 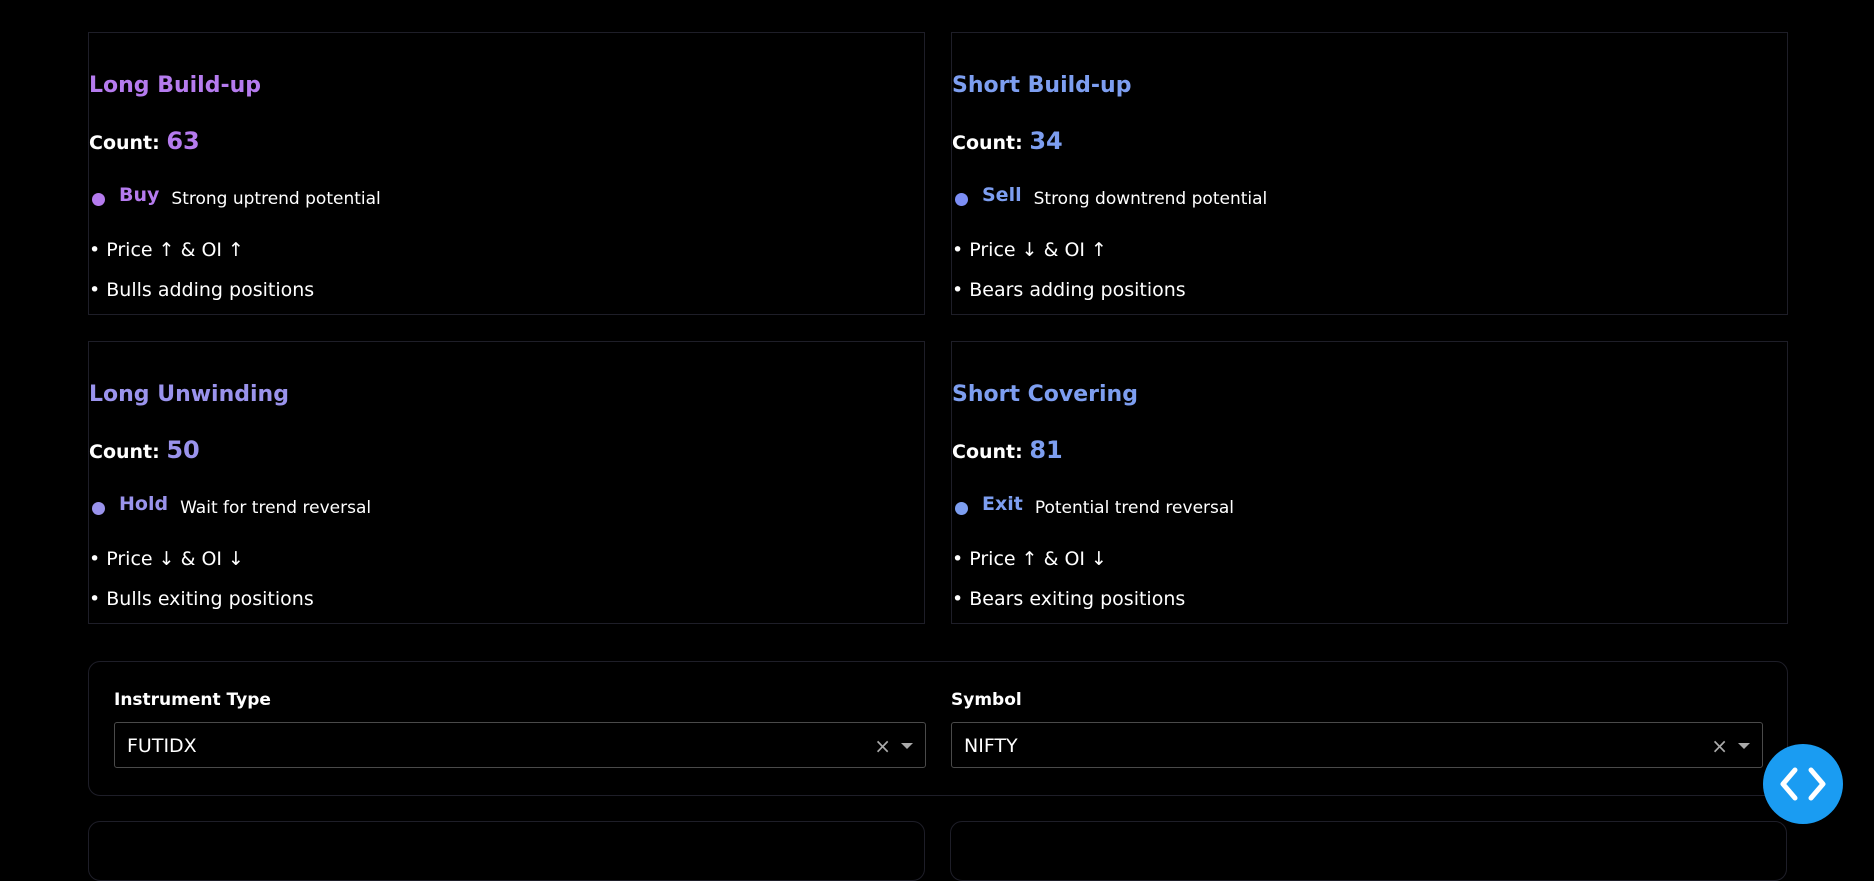 I want to click on signal-row: Sell Strong downtrend potential, so click(x=1110, y=196).